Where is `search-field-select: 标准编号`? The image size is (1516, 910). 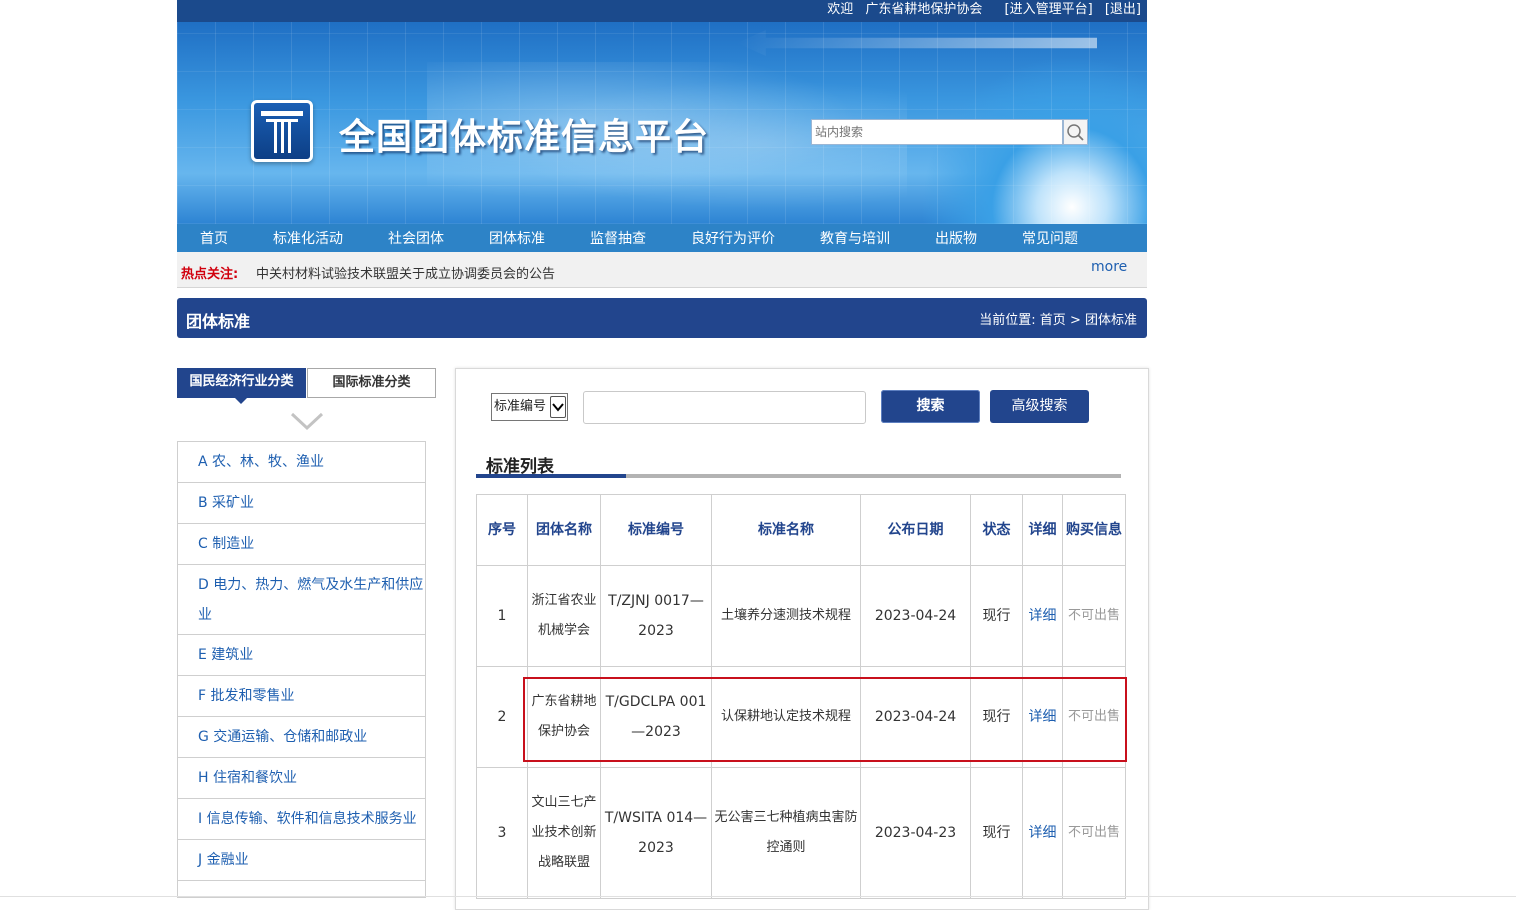
search-field-select: 标准编号 is located at coordinates (529, 407).